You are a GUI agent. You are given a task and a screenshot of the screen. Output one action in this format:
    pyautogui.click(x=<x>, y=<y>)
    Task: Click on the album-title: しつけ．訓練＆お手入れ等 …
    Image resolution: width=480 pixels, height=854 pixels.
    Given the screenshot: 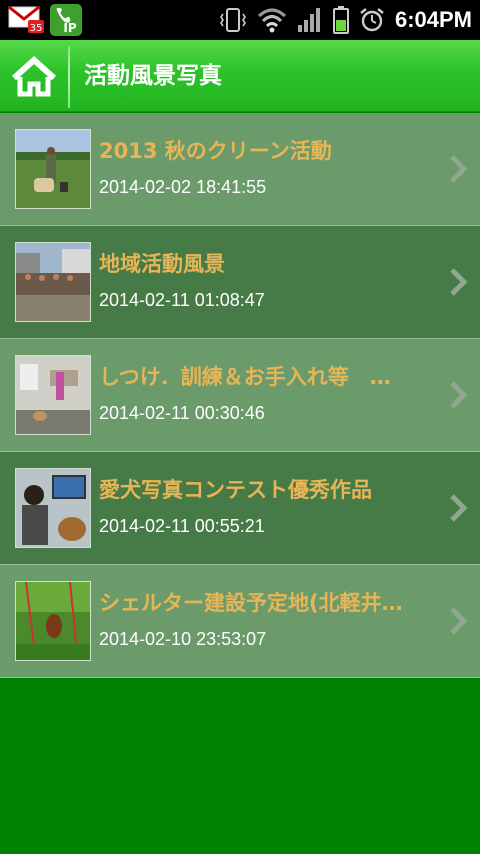 What is the action you would take?
    pyautogui.click(x=245, y=377)
    